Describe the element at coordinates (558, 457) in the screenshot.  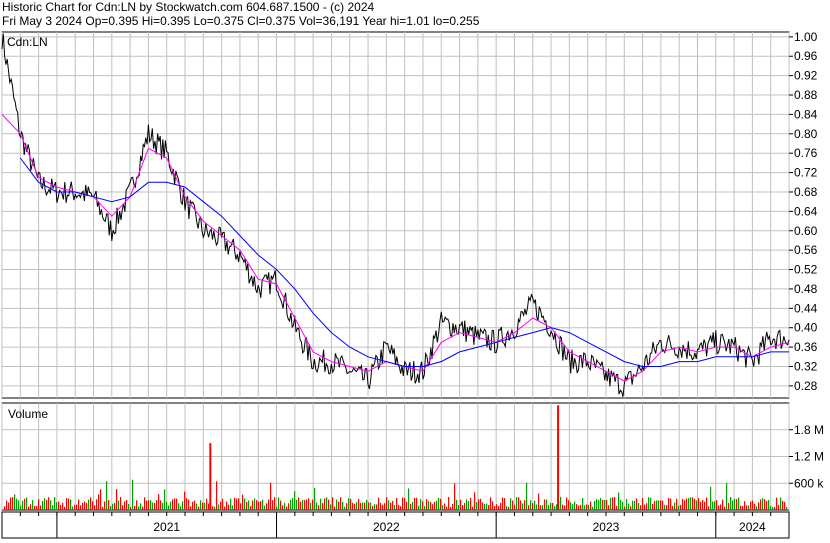
I see `volume-spike-bar` at that location.